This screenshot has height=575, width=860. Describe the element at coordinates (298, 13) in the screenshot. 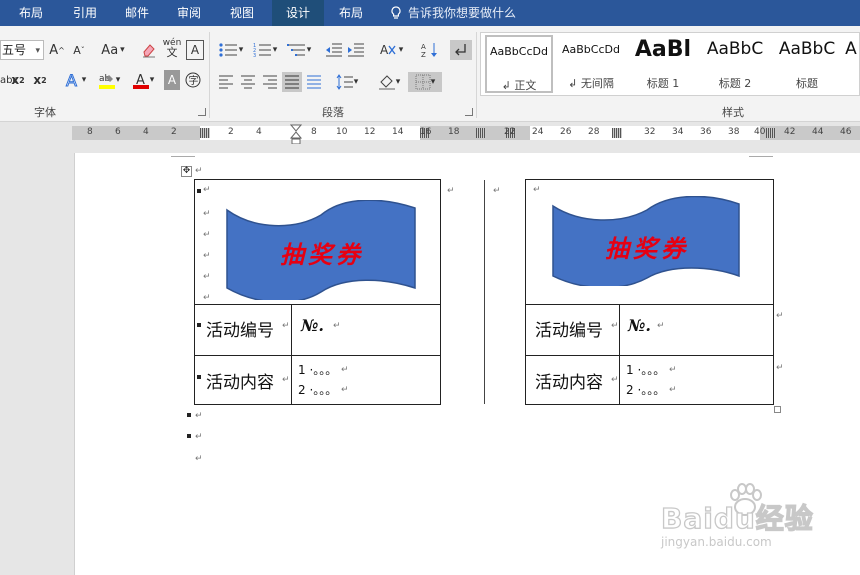

I see `tab-design: 设计` at that location.